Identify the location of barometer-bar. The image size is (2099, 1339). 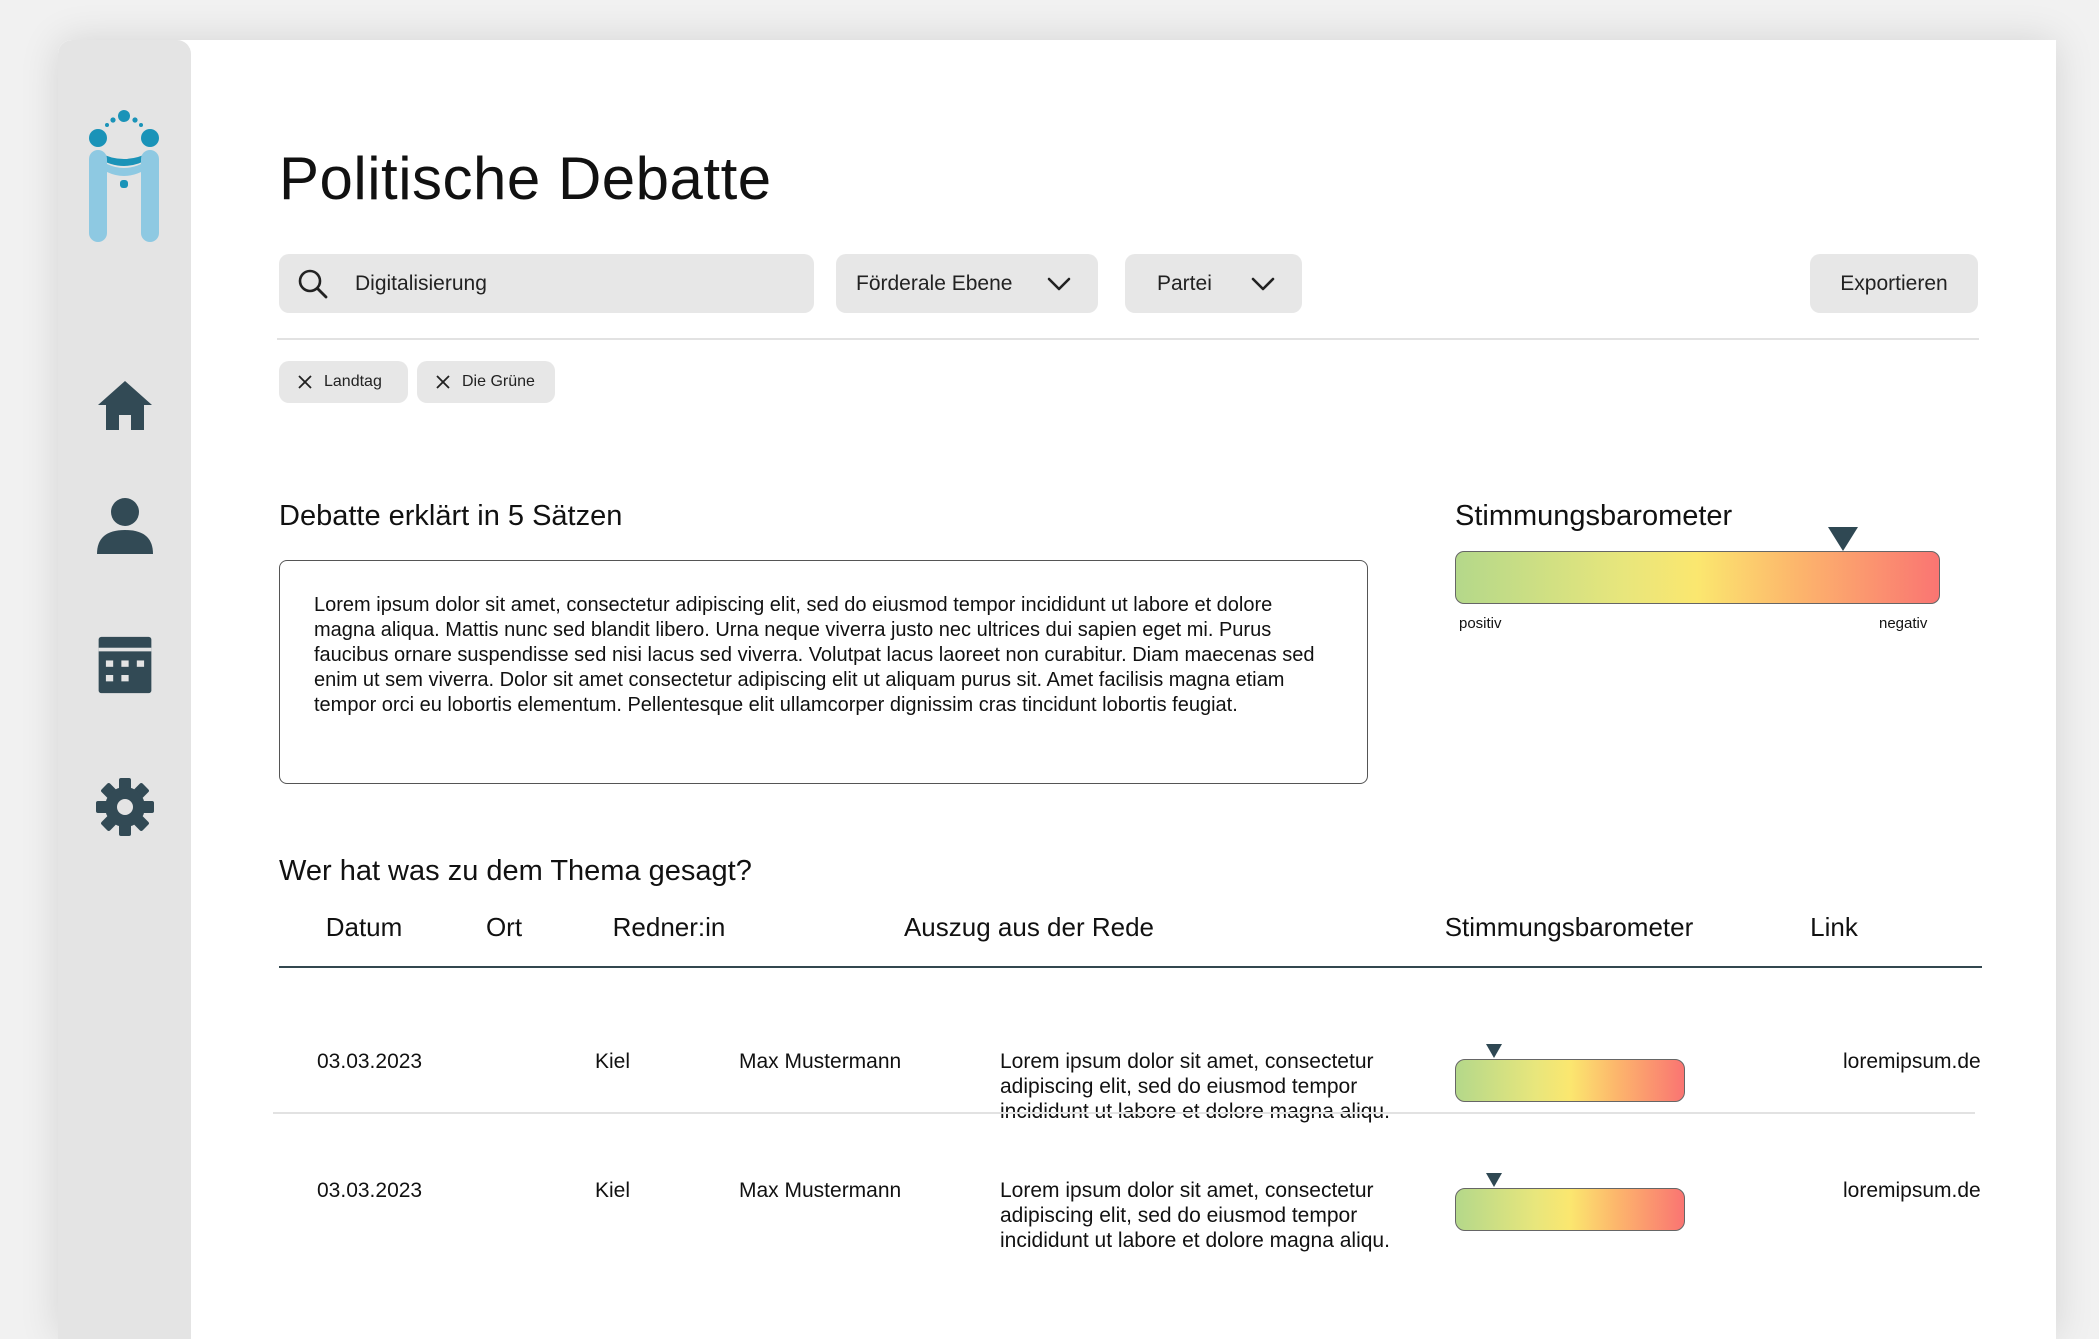
(1697, 577).